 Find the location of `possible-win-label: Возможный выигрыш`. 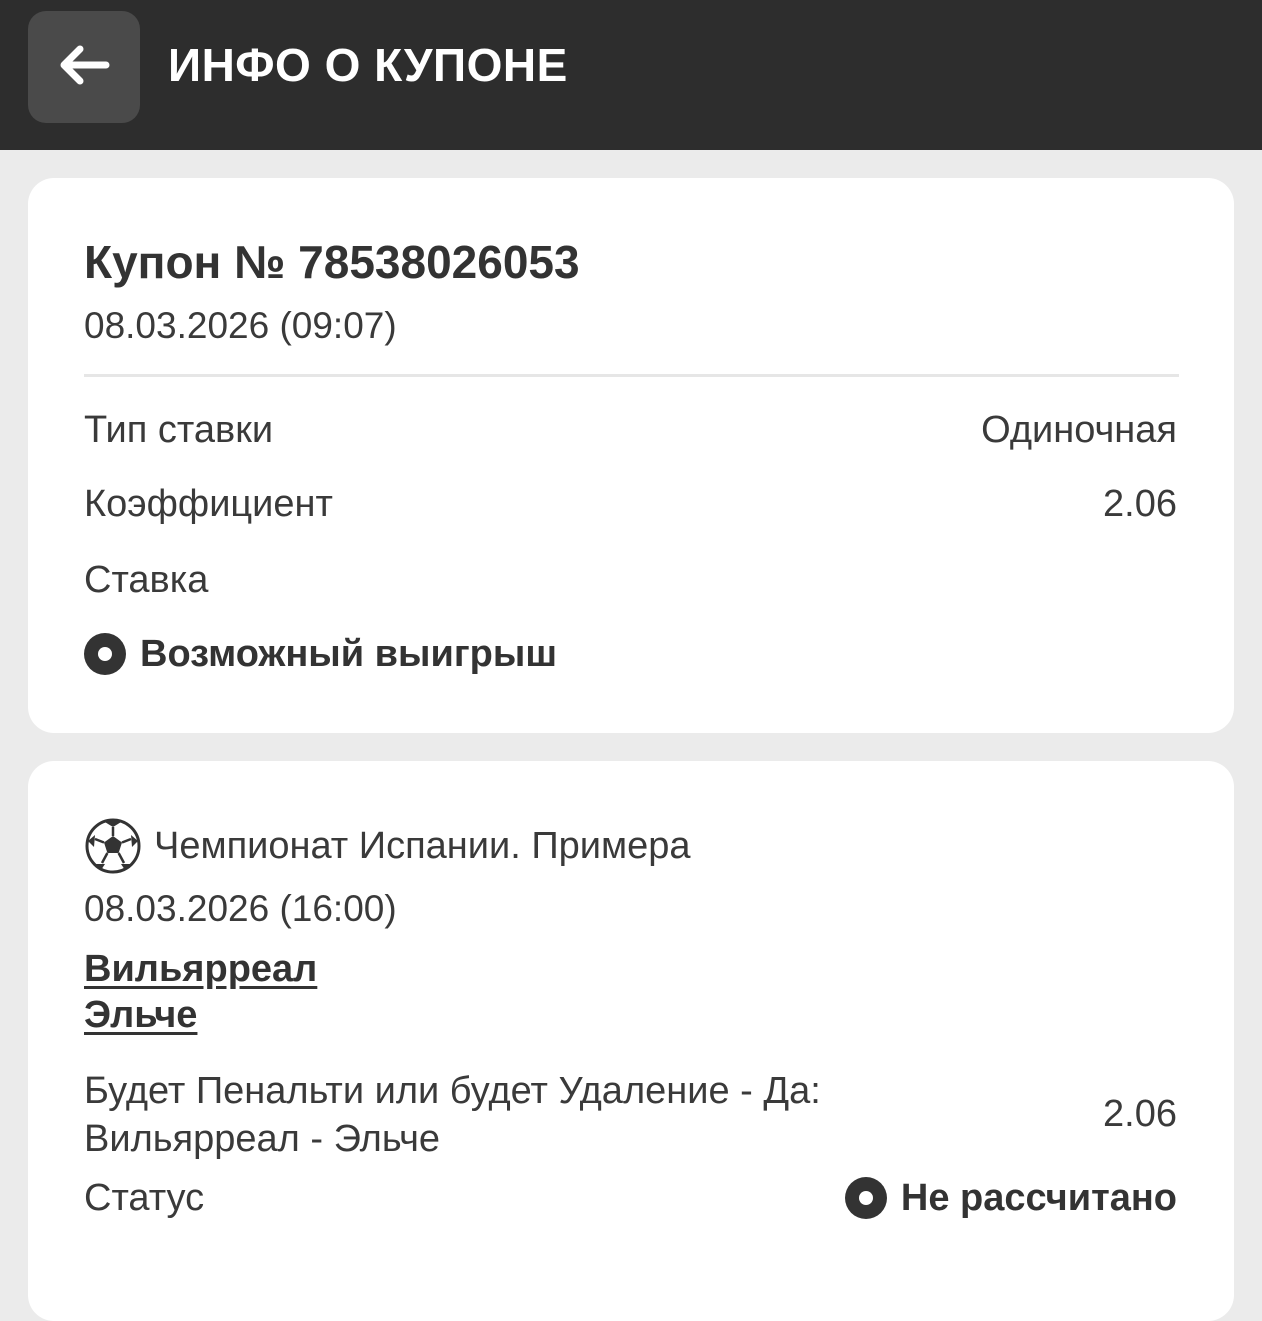

possible-win-label: Возможный выигрыш is located at coordinates (349, 654).